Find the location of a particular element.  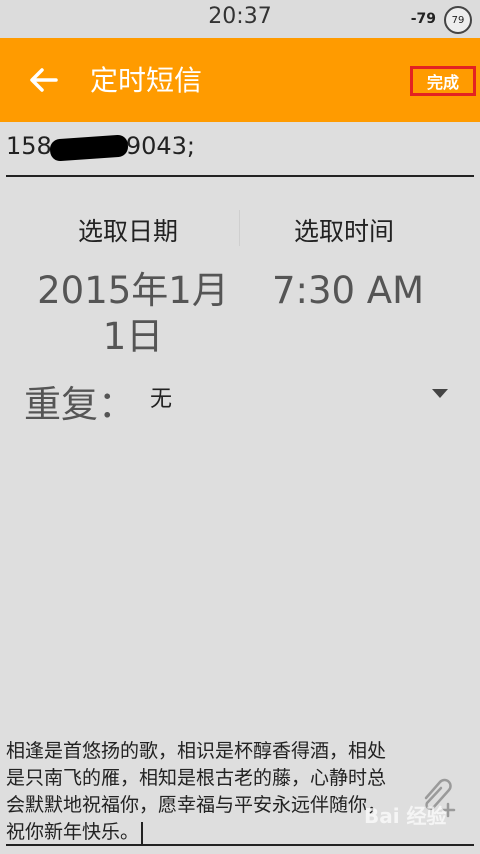

column-divider is located at coordinates (239, 228).